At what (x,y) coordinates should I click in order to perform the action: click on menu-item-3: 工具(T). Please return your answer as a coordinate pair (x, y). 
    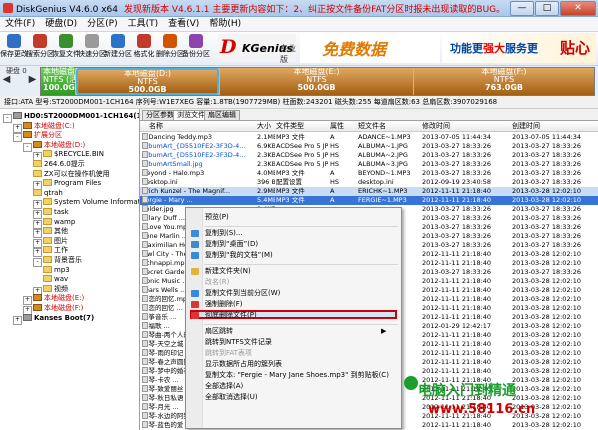
    Looking at the image, I should click on (143, 24).